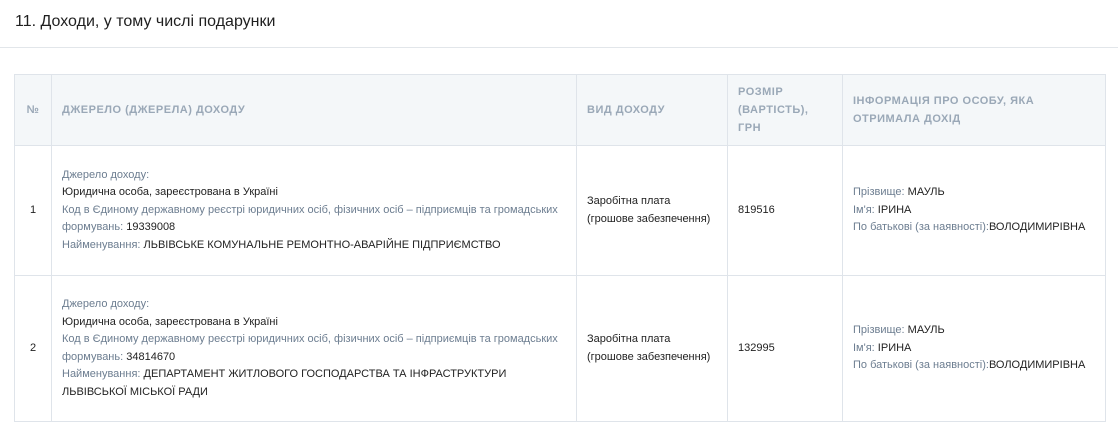 The height and width of the screenshot is (434, 1118). I want to click on header-number: №, so click(33, 110).